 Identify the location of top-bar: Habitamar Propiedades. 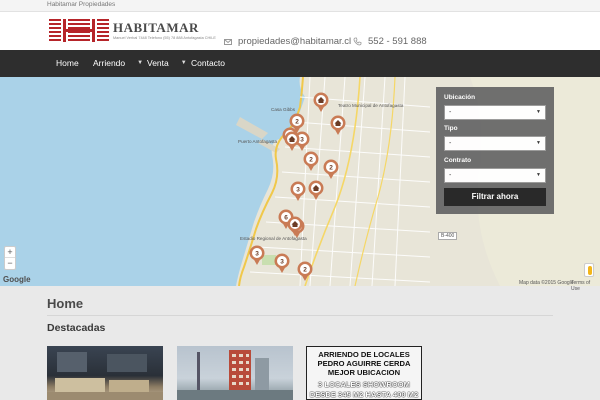
(300, 6).